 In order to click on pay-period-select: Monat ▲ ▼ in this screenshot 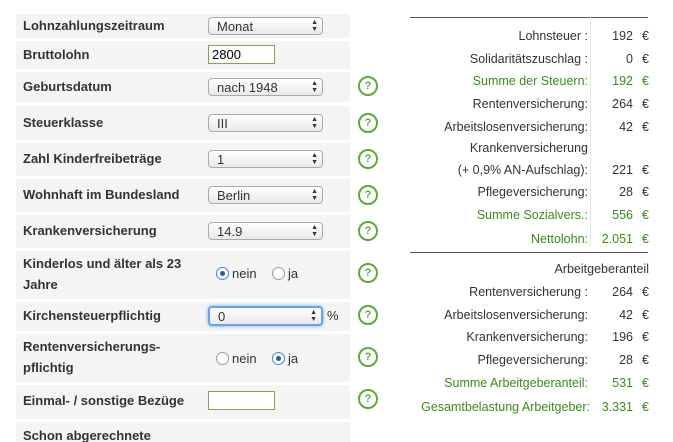, I will do `click(265, 26)`.